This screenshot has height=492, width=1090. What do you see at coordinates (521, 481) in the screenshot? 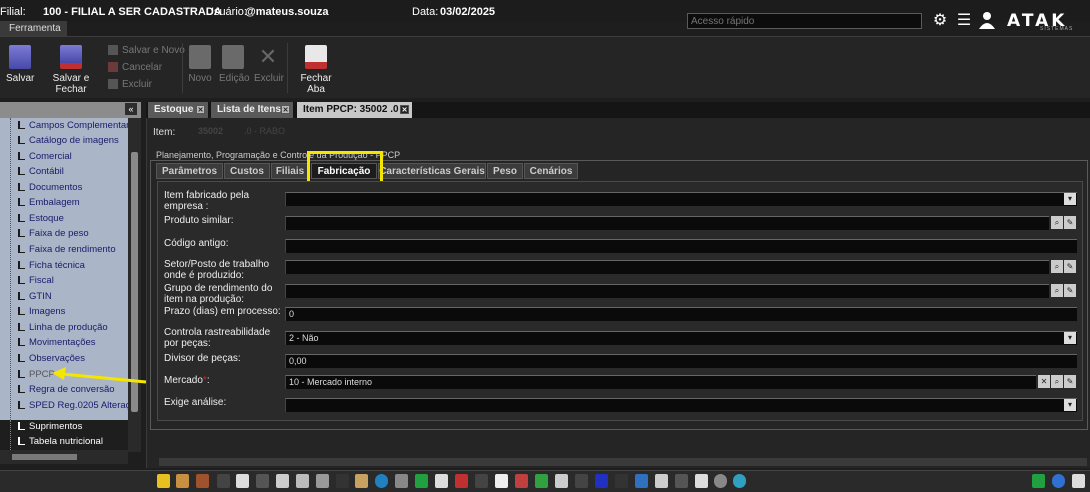
I see `flag-icon` at bounding box center [521, 481].